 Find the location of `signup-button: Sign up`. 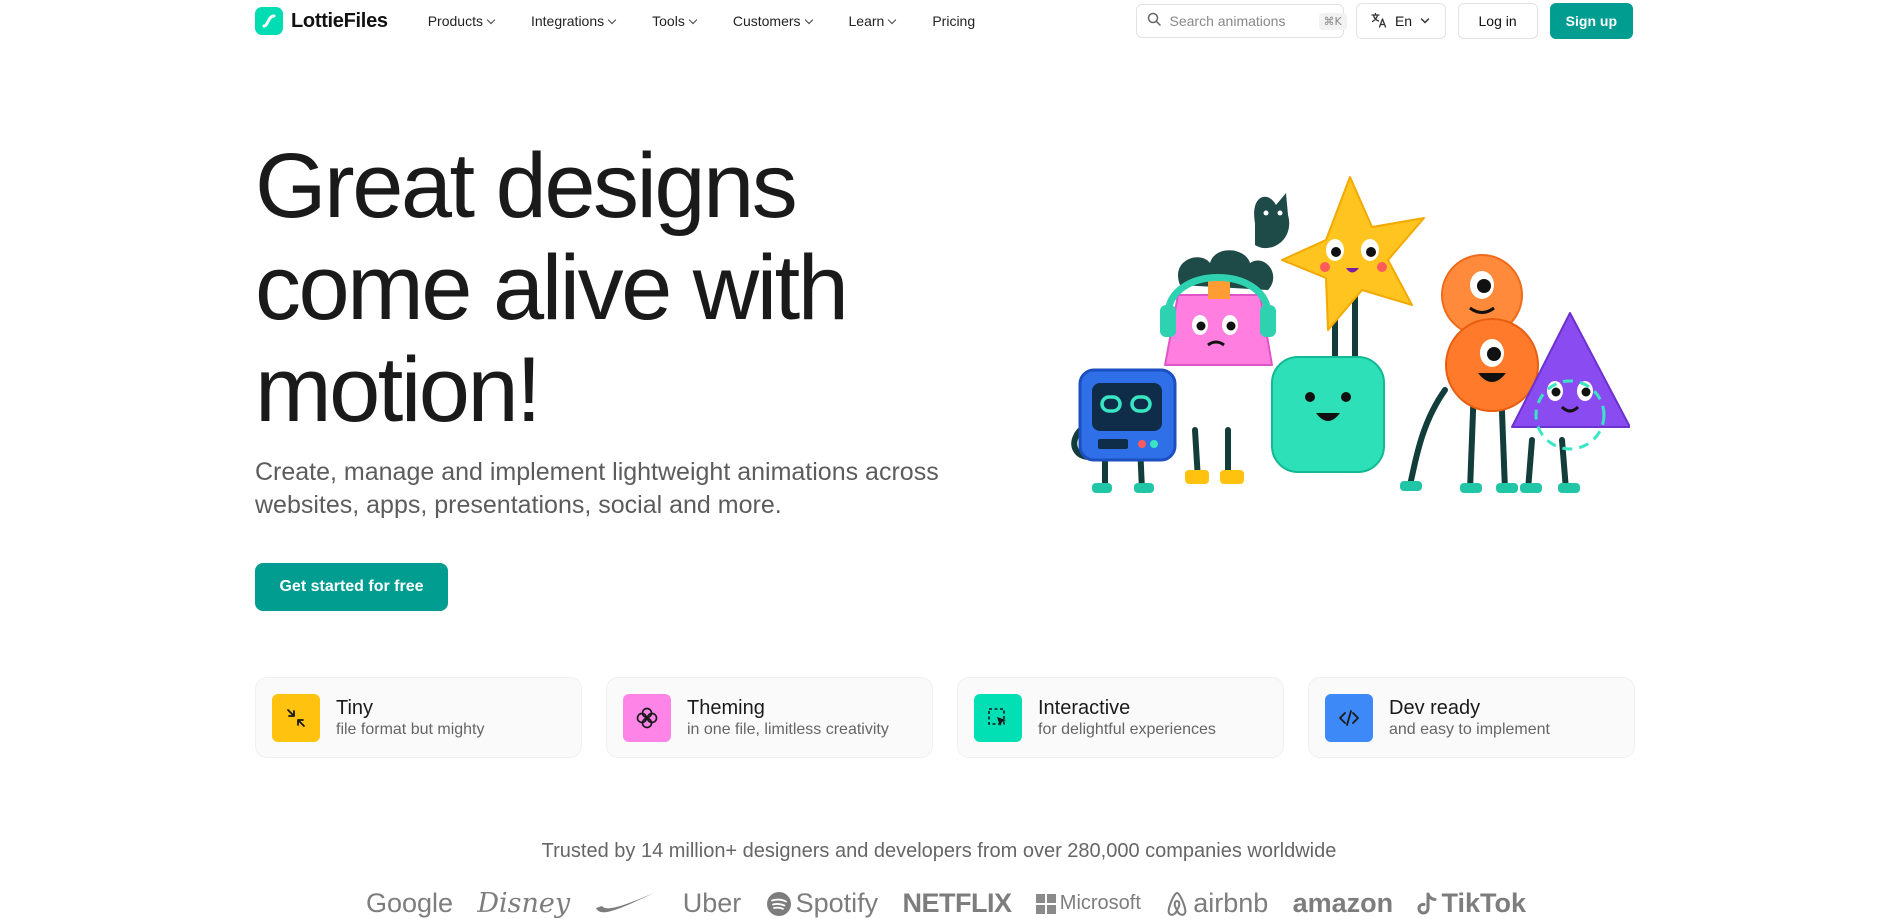

signup-button: Sign up is located at coordinates (1591, 21).